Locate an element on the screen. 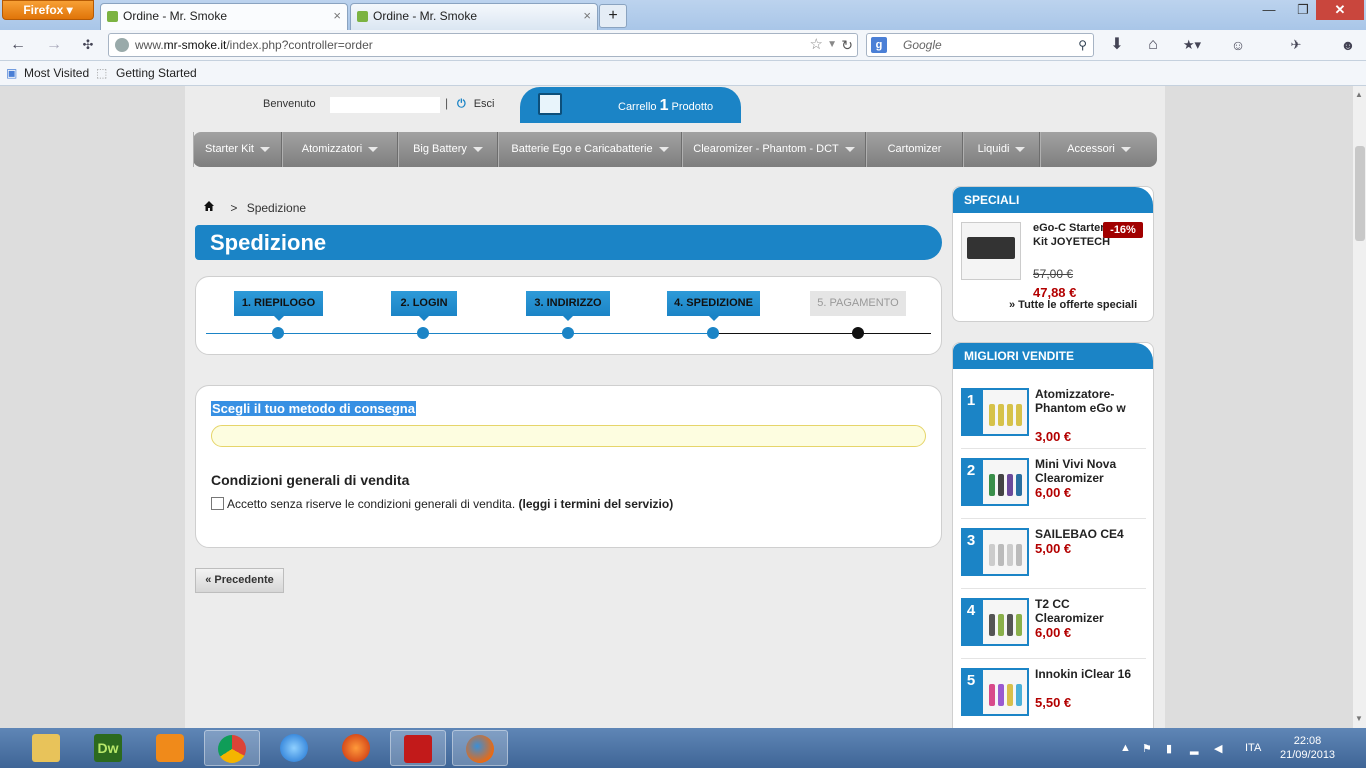  bestseller-item: 4 T2 CC Clearomizer 6,00 € is located at coordinates (1053, 628).